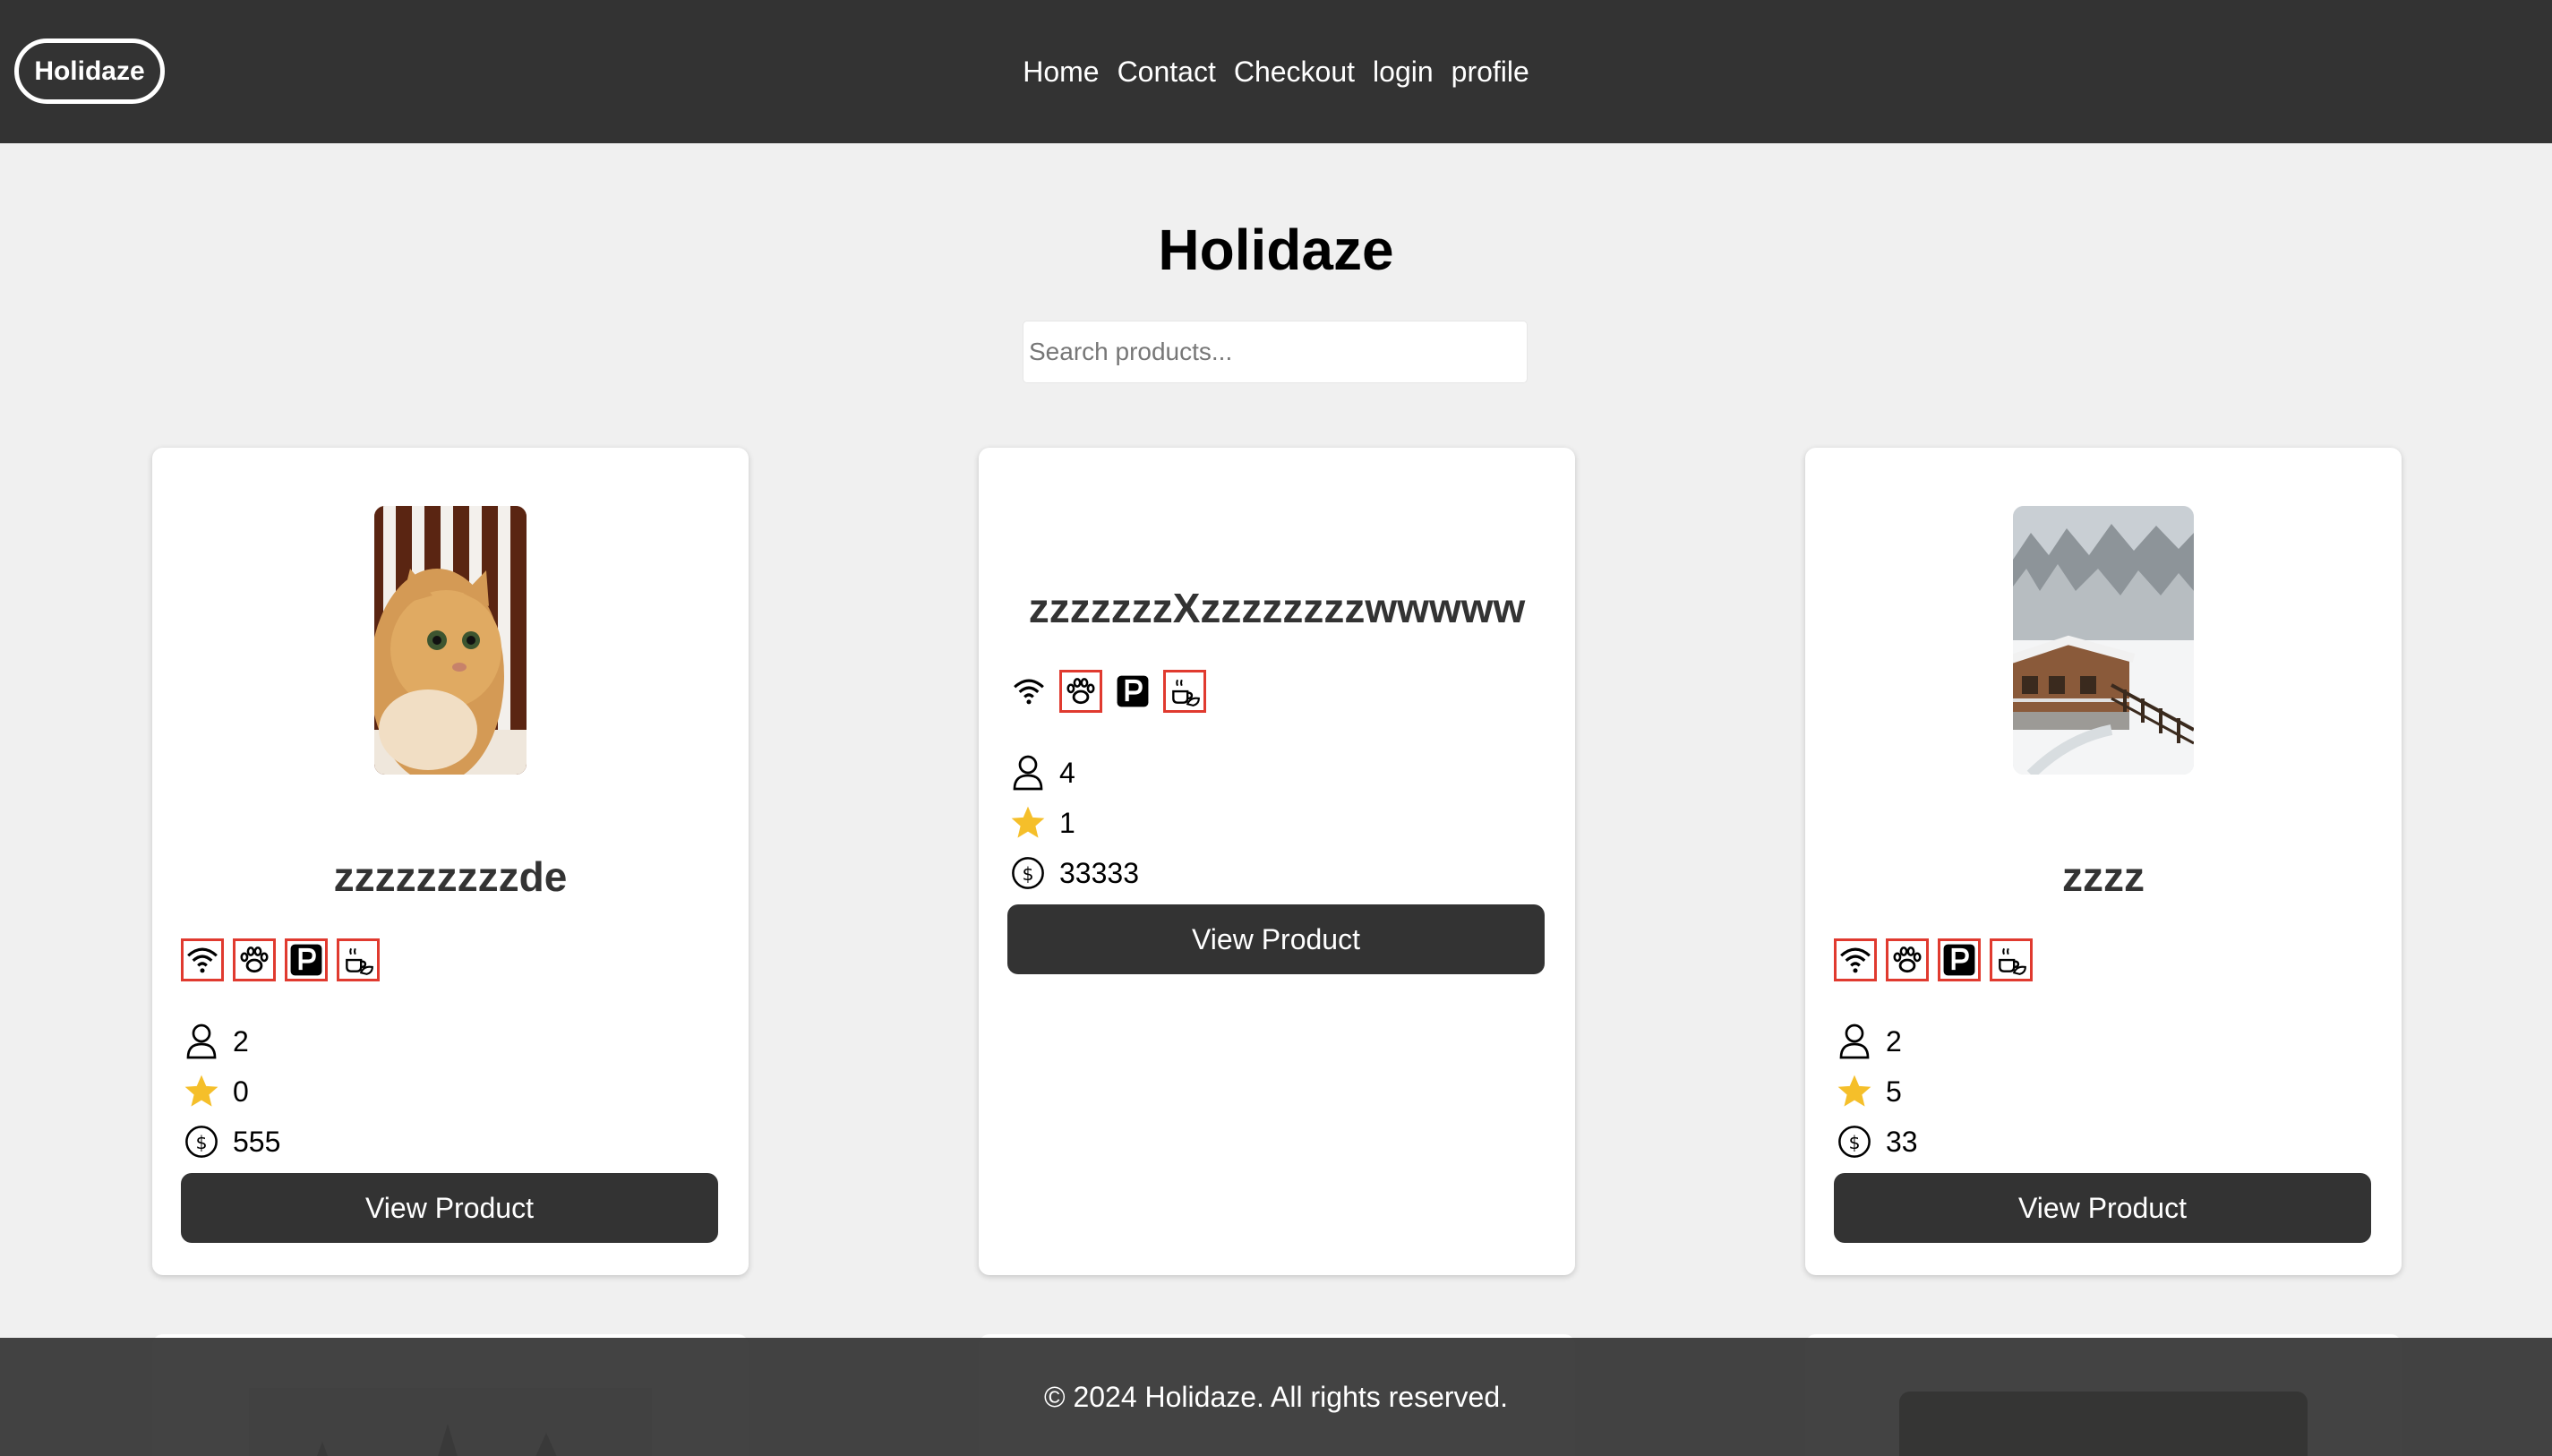 The height and width of the screenshot is (1456, 2552). Describe the element at coordinates (1067, 772) in the screenshot. I see `guests-value: 4` at that location.